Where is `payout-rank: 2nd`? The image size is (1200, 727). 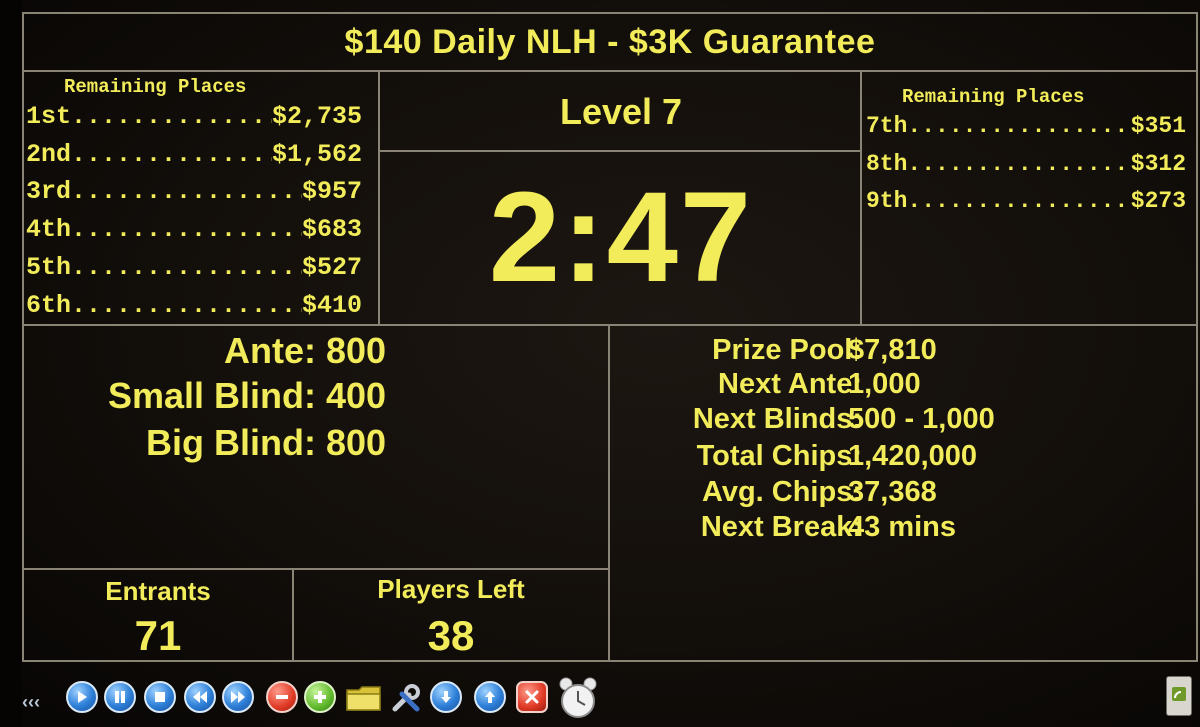 payout-rank: 2nd is located at coordinates (49, 154).